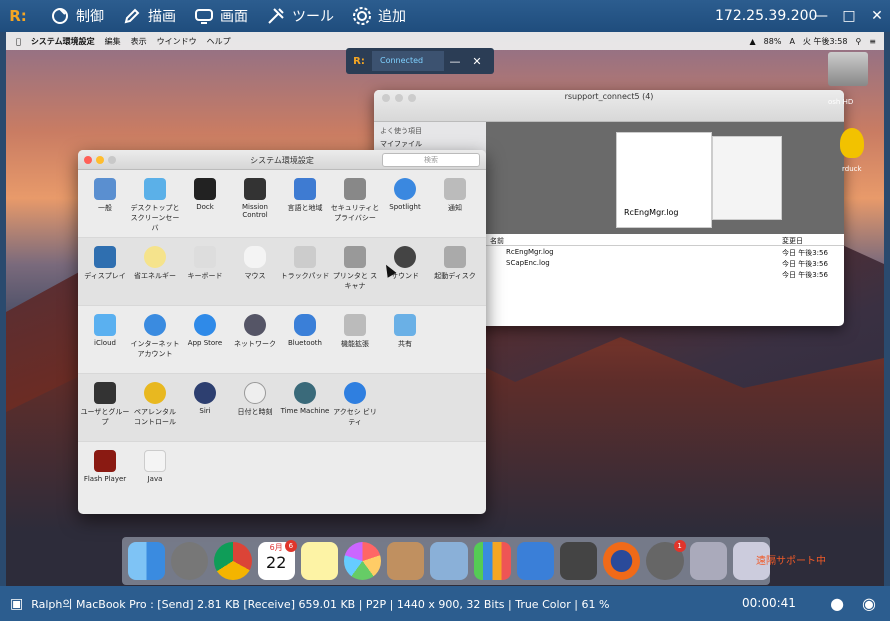 The height and width of the screenshot is (621, 890). What do you see at coordinates (113, 41) in the screenshot?
I see `menu-edit: 編集` at bounding box center [113, 41].